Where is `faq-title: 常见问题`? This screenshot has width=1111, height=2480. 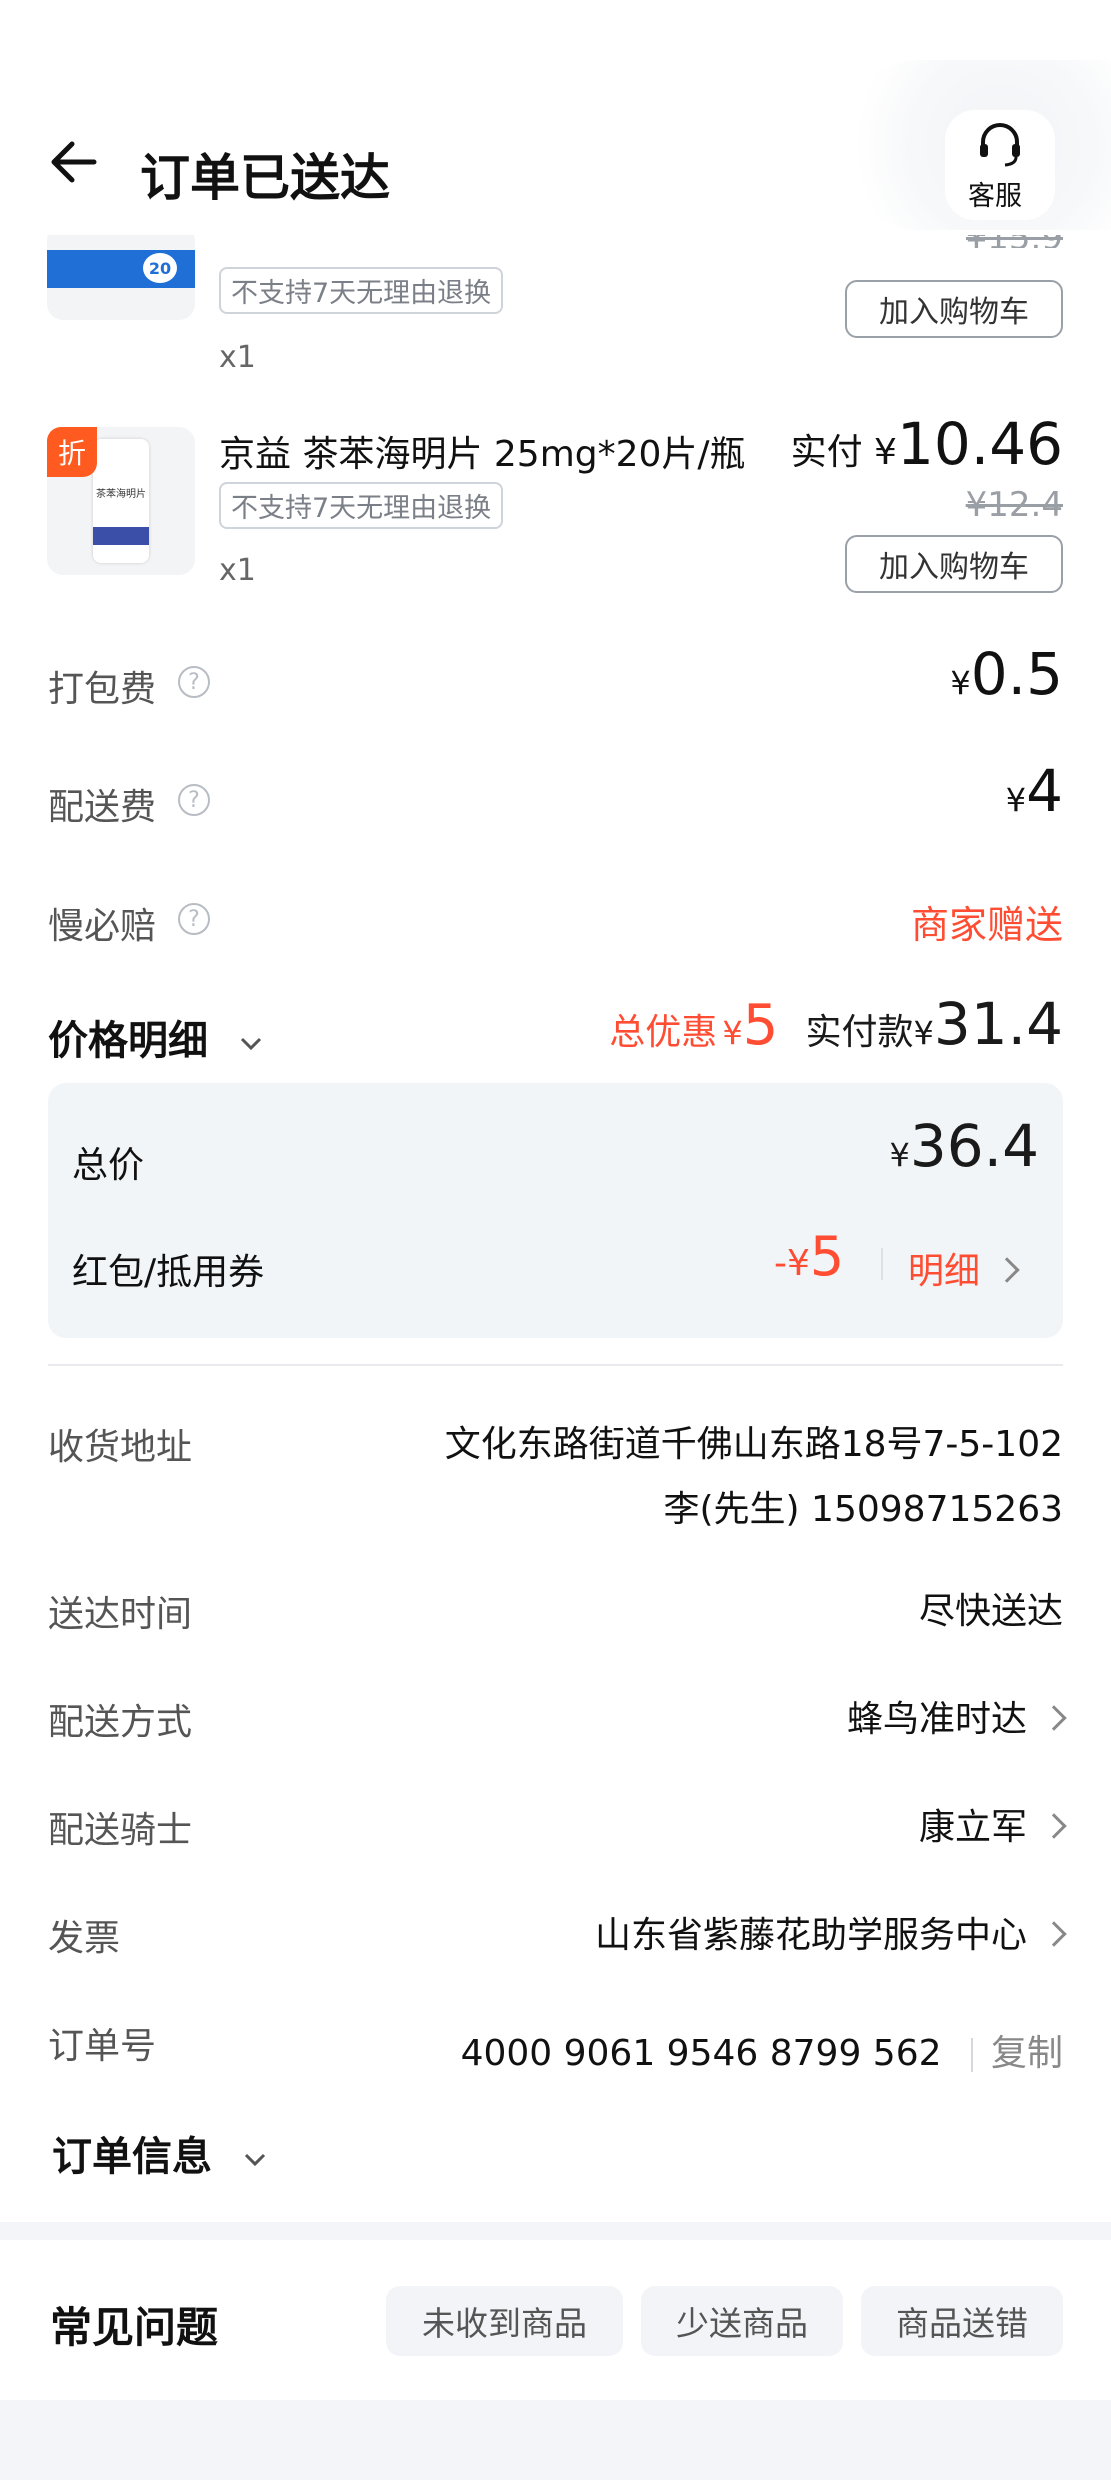 faq-title: 常见问题 is located at coordinates (134, 2327).